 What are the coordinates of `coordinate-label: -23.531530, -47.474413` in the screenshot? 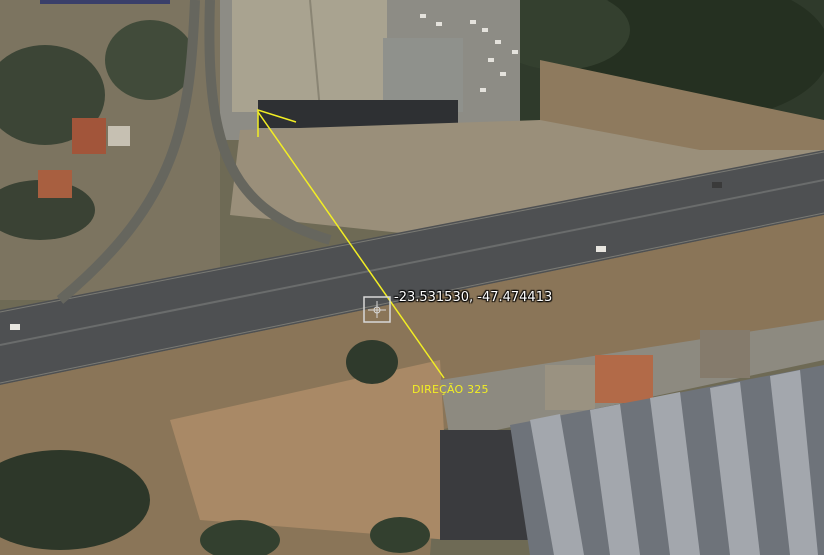 It's located at (473, 297).